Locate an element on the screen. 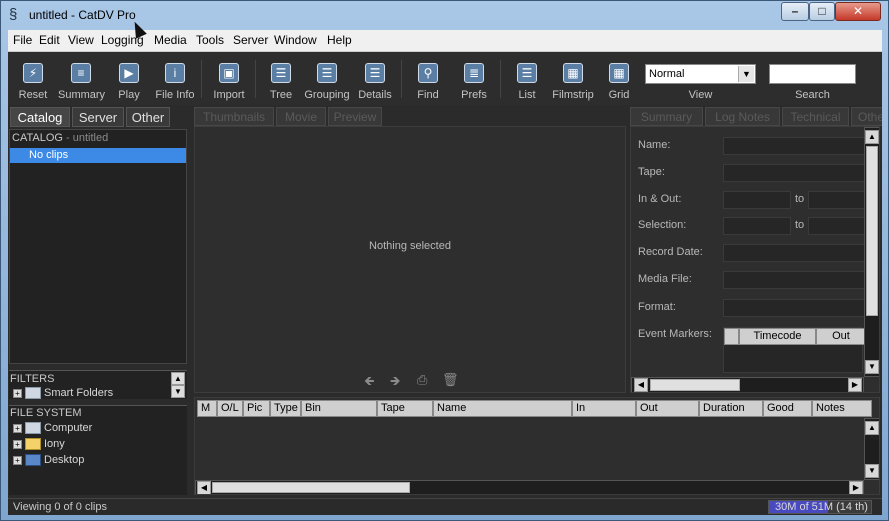  minimize-button: – is located at coordinates (795, 11).